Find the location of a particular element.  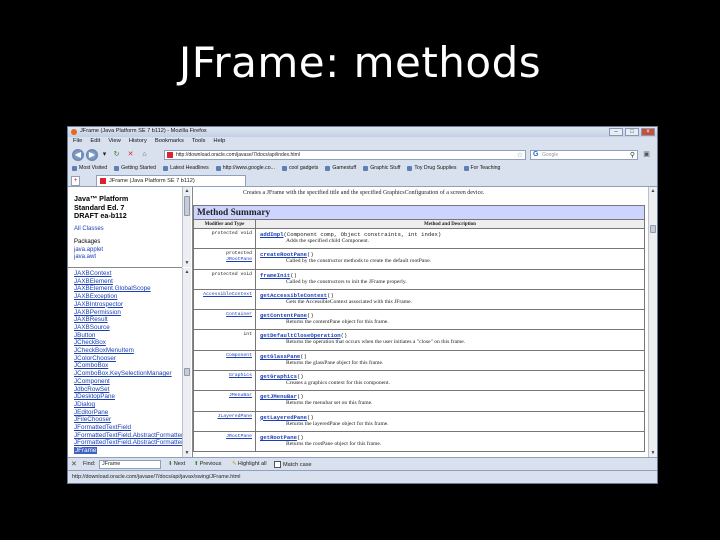

detail-scrollbar: ▲ ▼ is located at coordinates (652, 322).